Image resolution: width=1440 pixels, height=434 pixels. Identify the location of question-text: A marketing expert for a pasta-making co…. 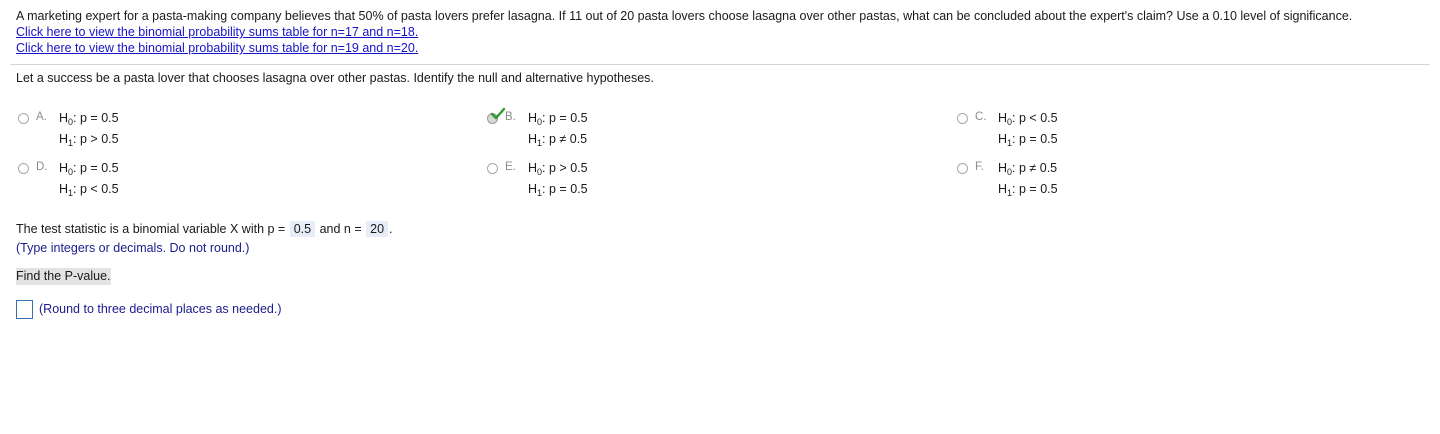
(684, 16).